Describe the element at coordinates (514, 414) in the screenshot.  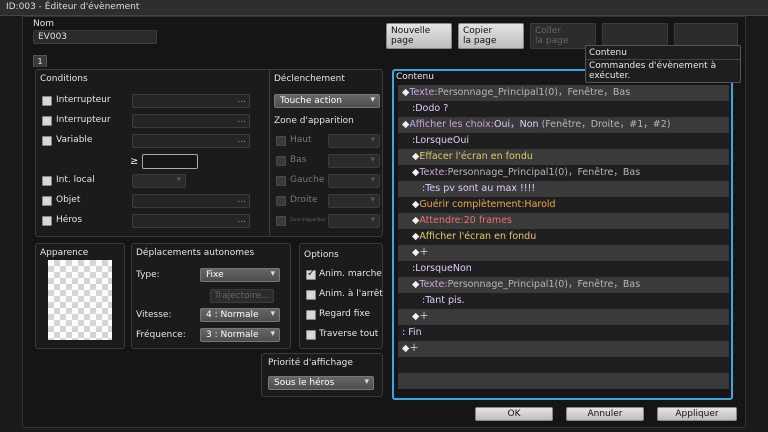
I see `ok-button: OK` at that location.